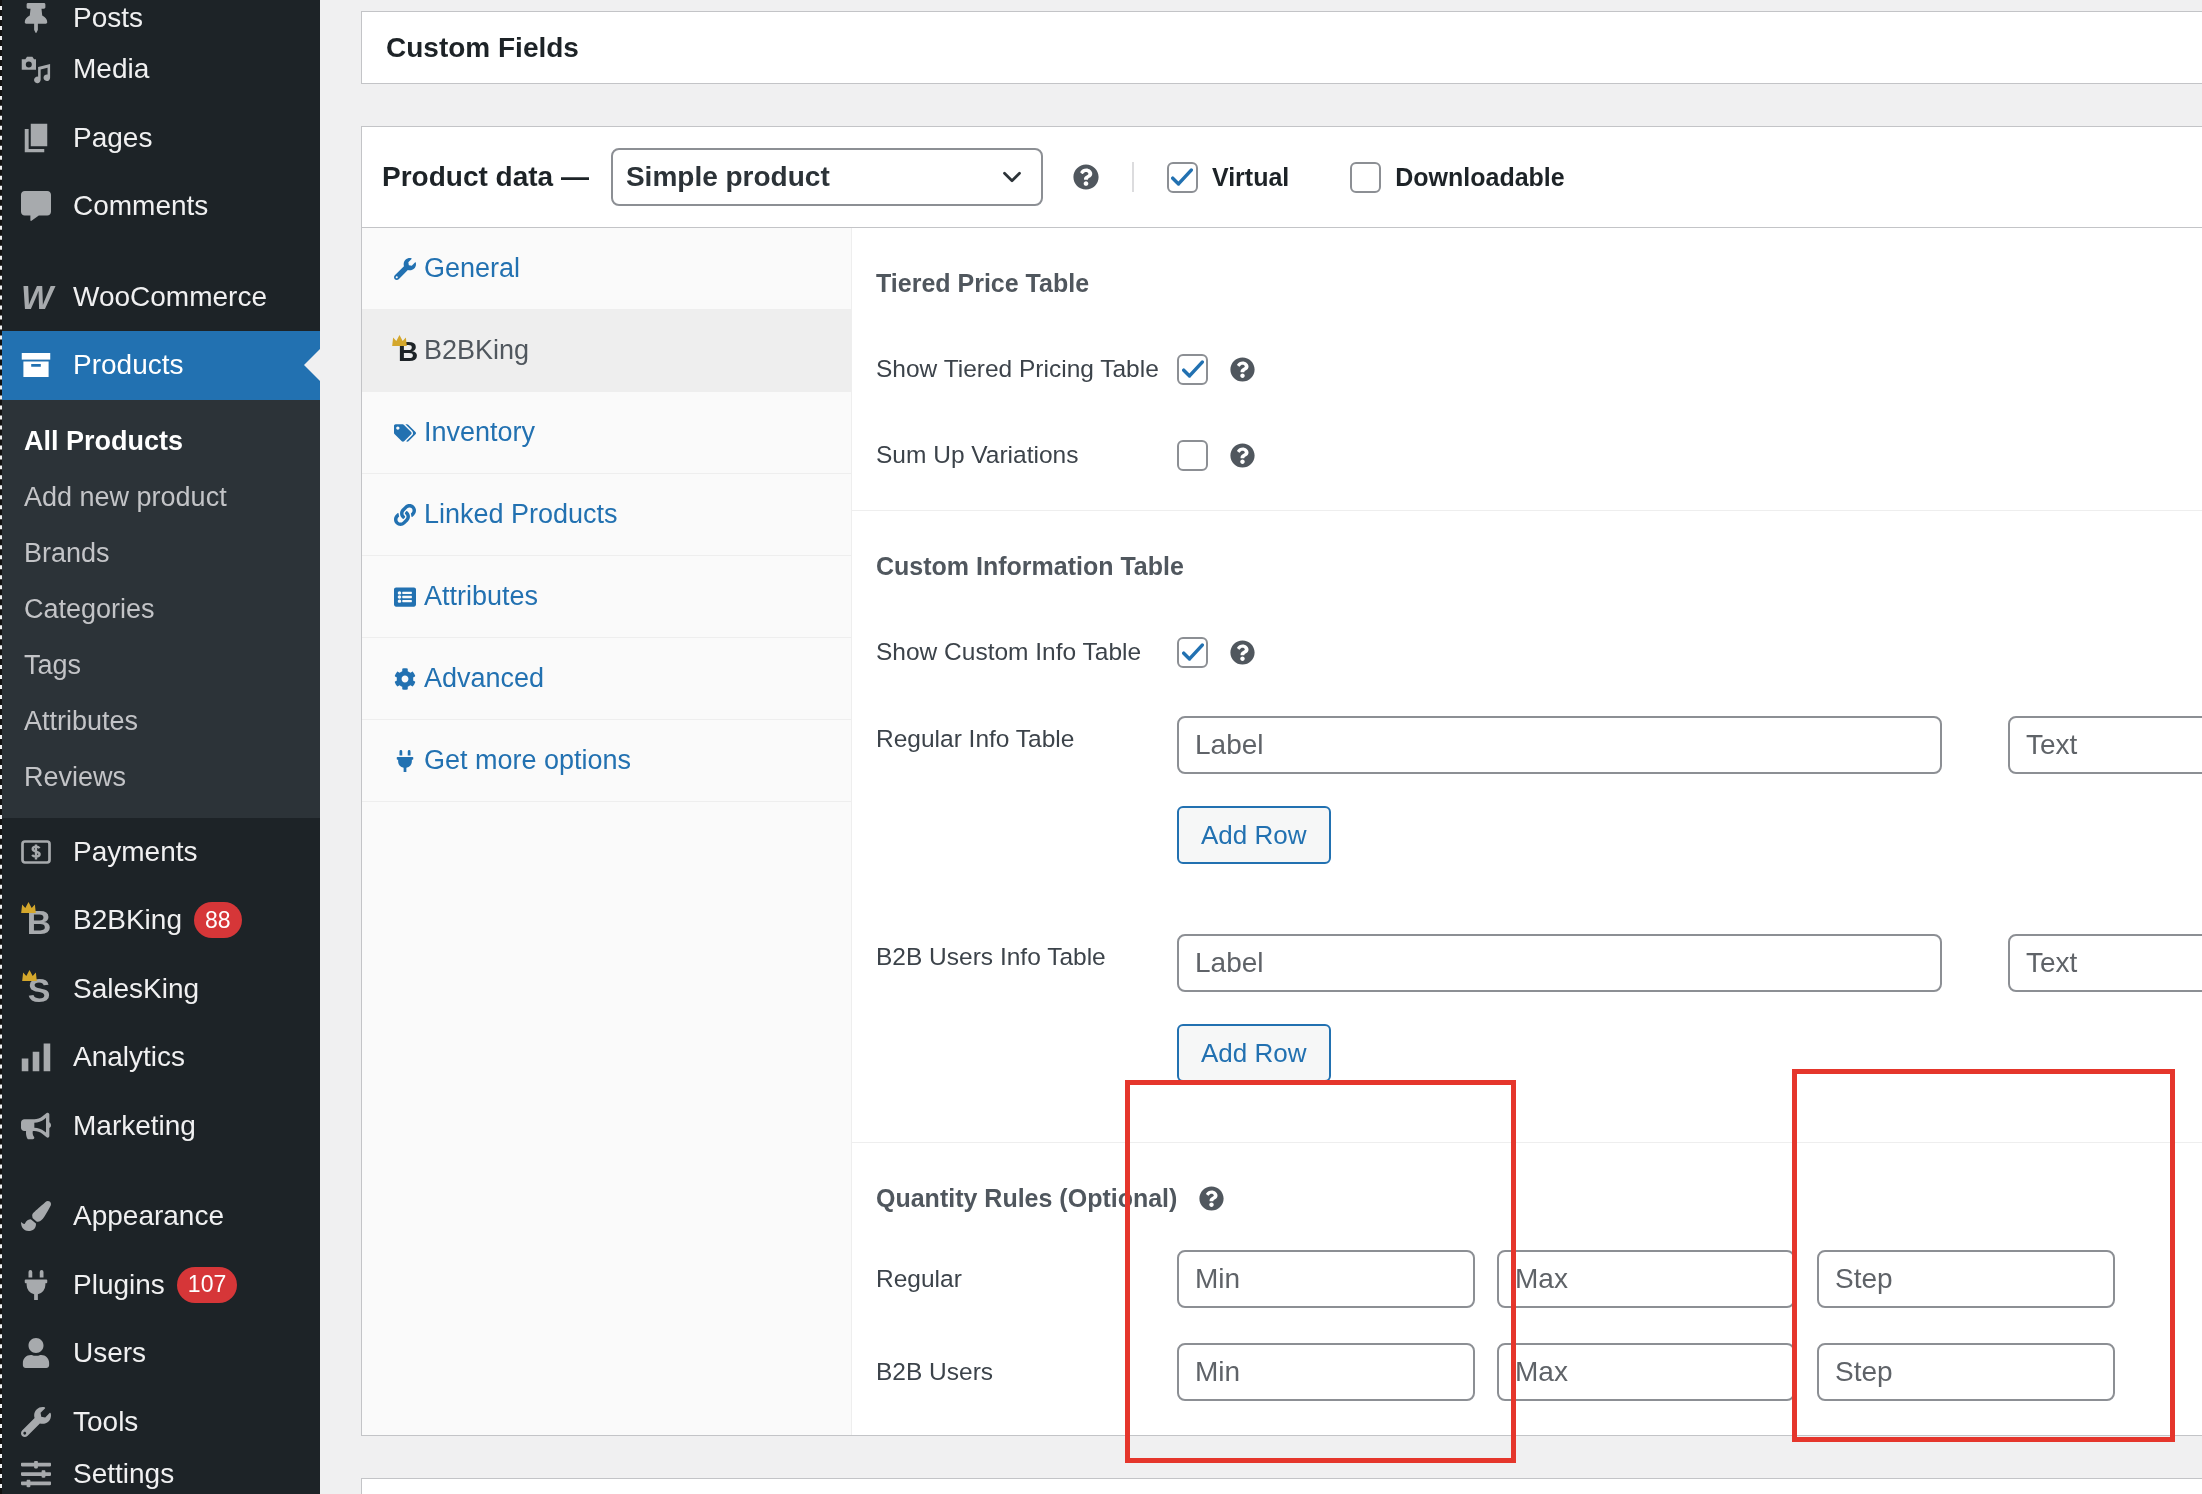 This screenshot has height=1494, width=2202. Describe the element at coordinates (161, 1353) in the screenshot. I see `menu-item: Users` at that location.